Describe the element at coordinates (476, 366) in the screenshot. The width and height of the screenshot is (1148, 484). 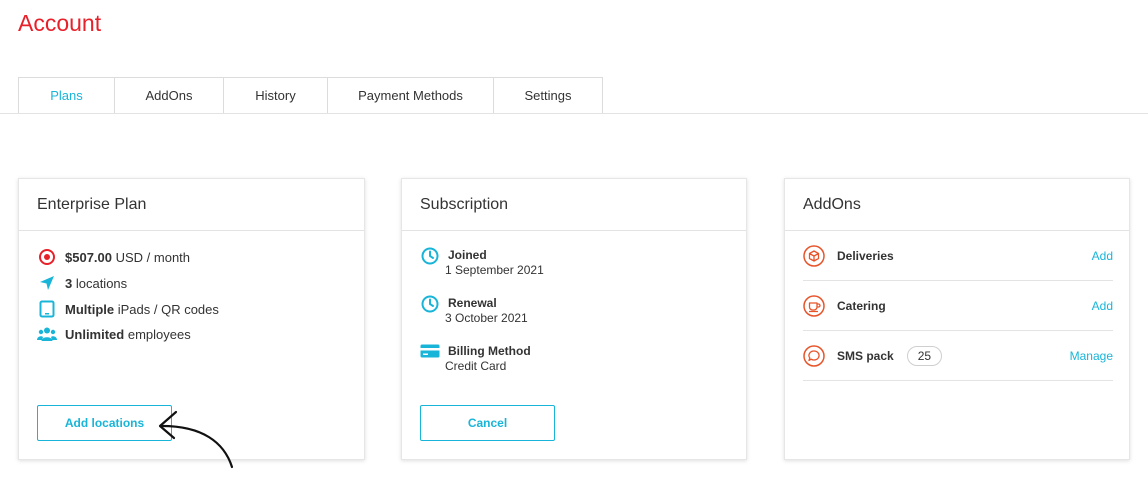
I see `billing-method-value: Credit Card` at that location.